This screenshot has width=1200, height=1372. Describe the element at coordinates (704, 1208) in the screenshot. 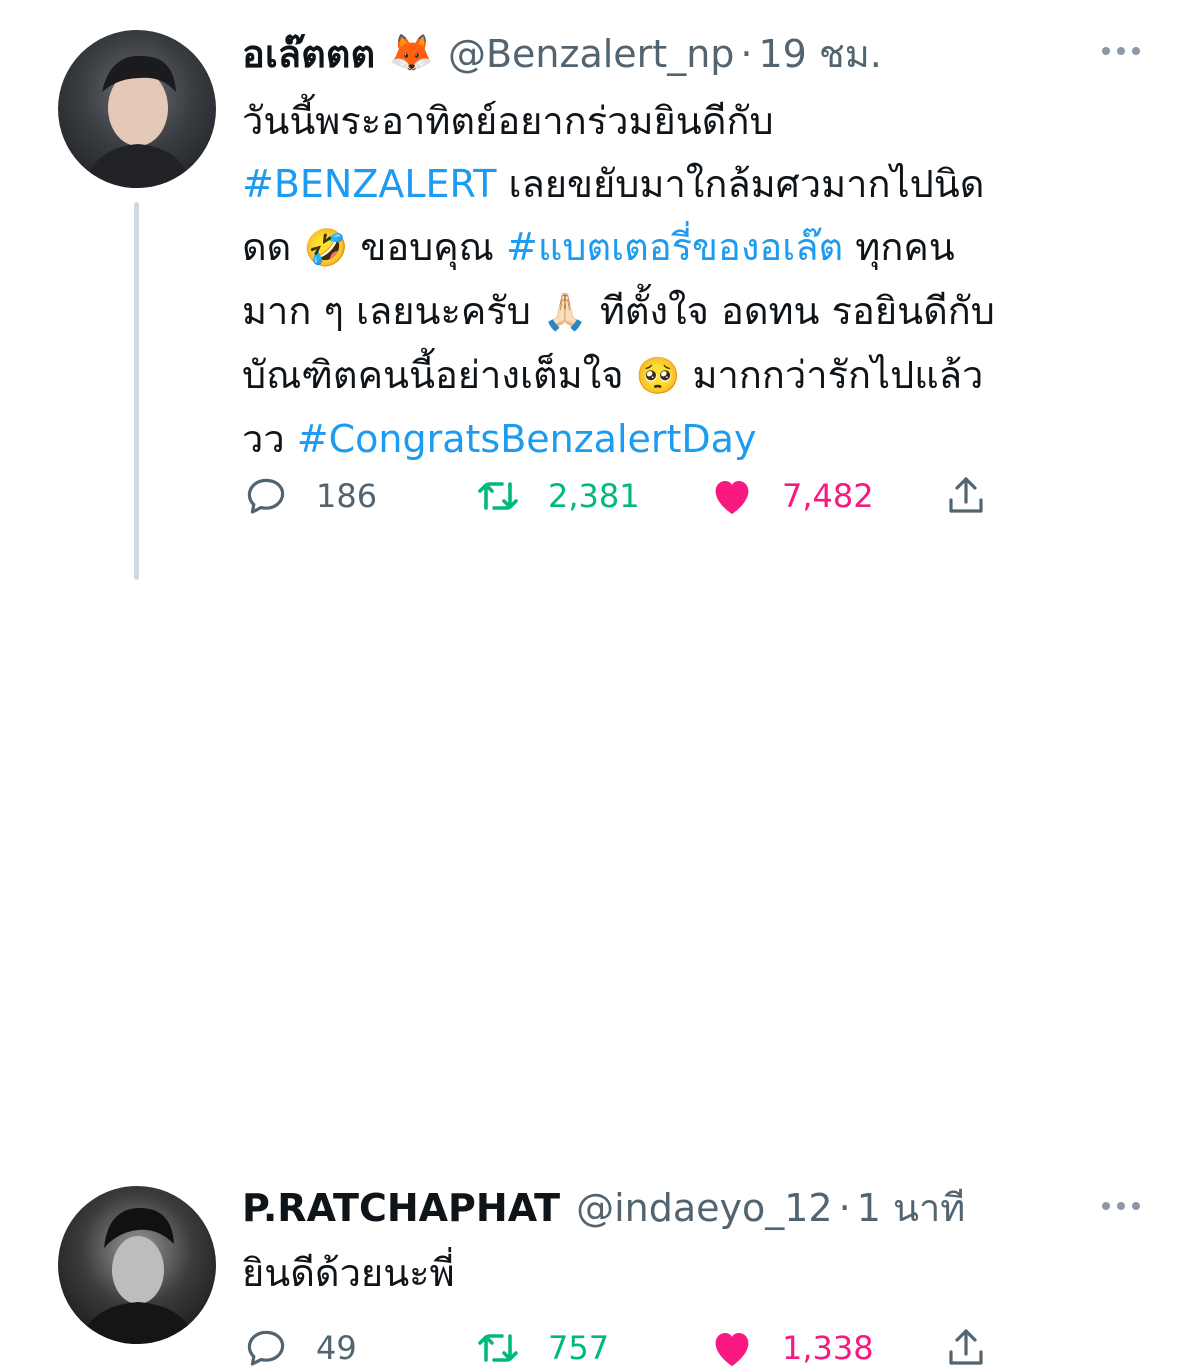

I see `username: @indaeyo_12` at that location.